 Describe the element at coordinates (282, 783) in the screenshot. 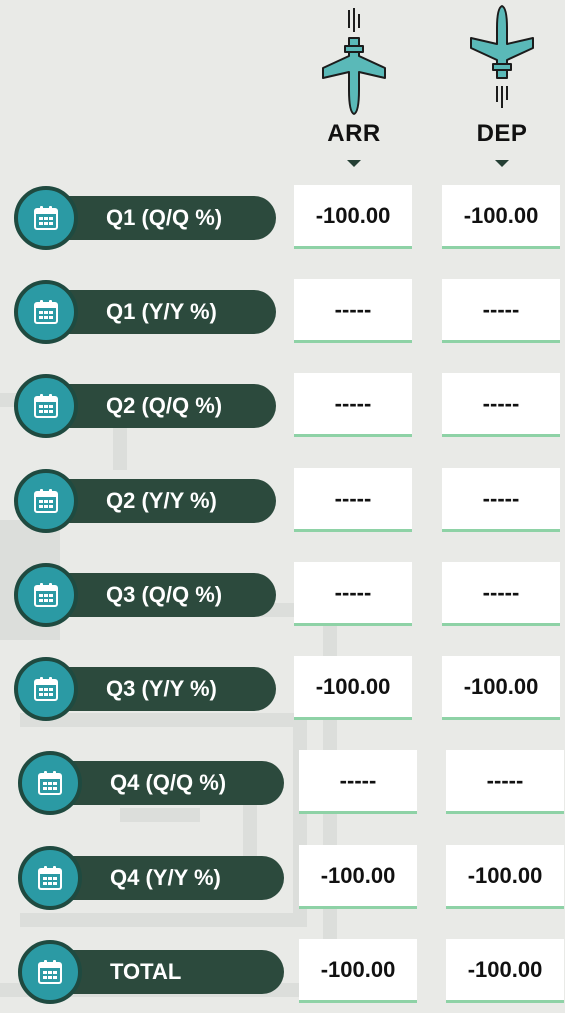

I see `table-row: Q4 (Q/Q %) ----- -----` at that location.